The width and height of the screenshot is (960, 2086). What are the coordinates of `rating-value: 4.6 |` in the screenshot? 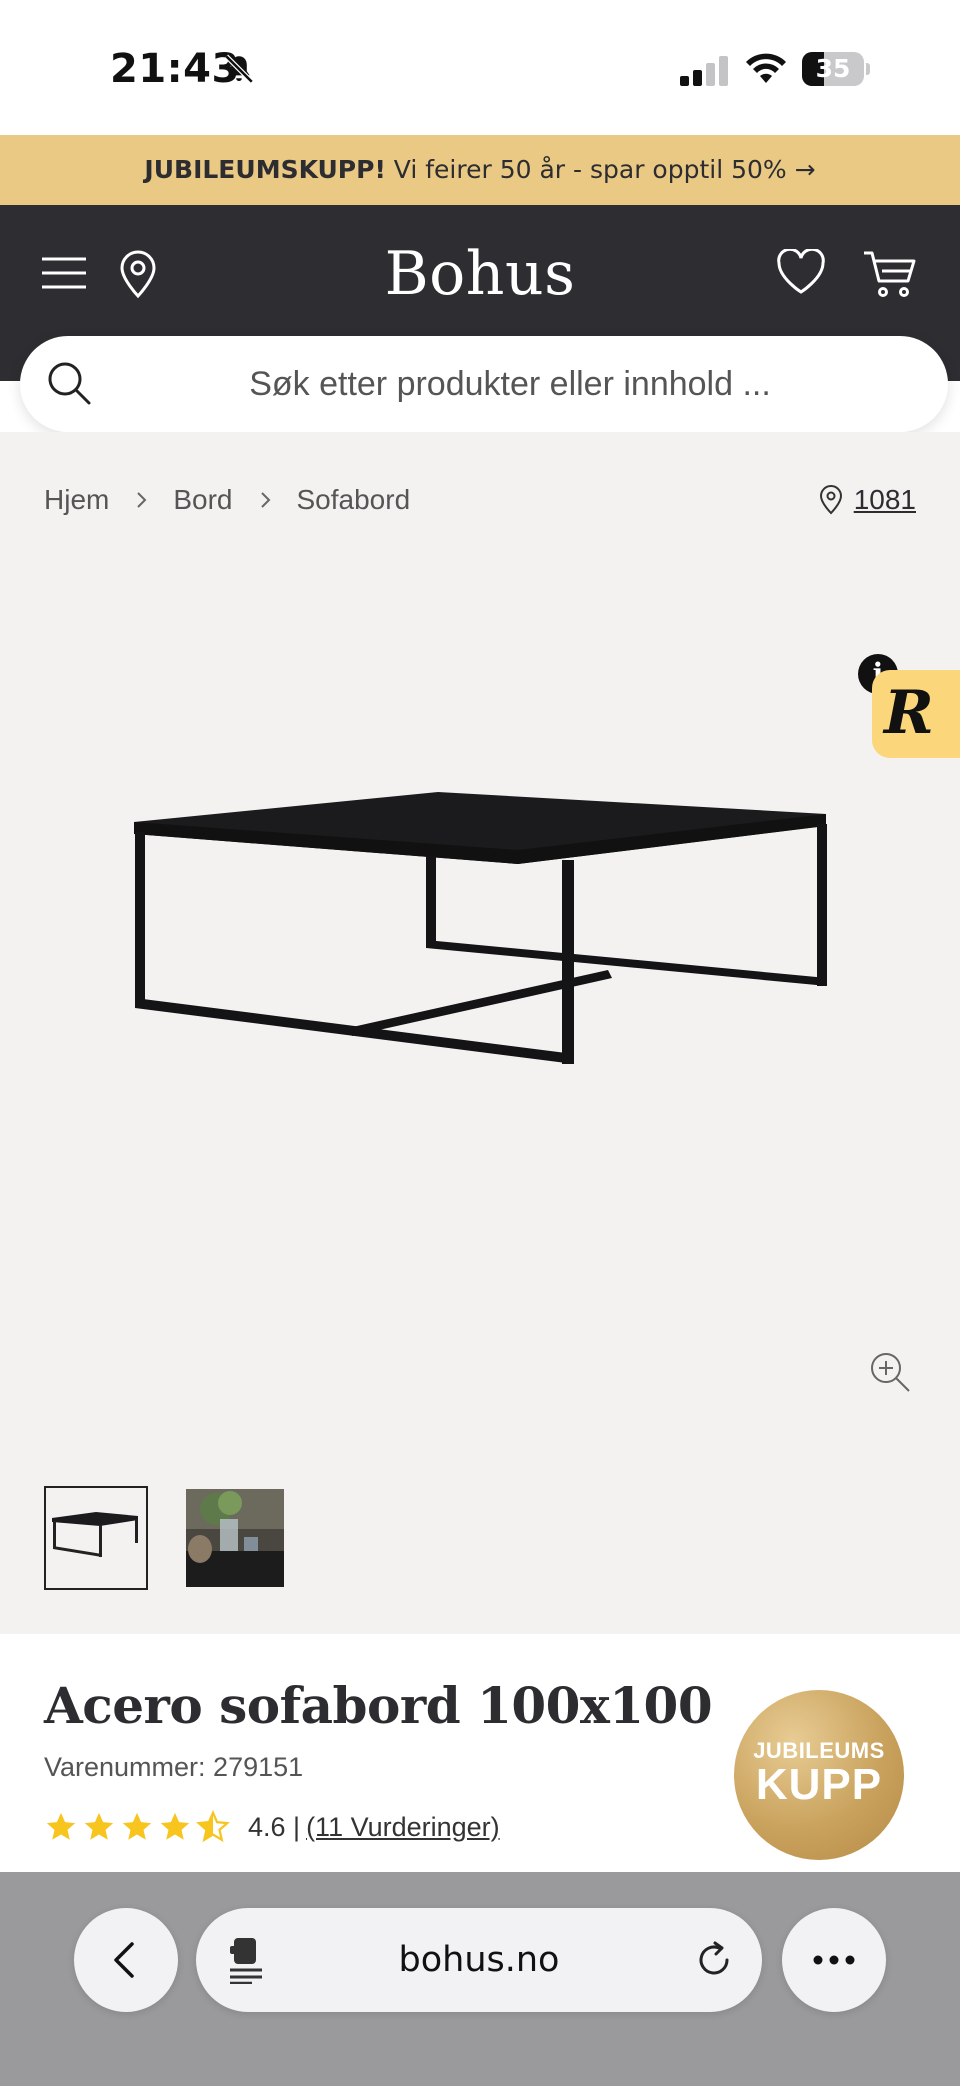 It's located at (274, 1826).